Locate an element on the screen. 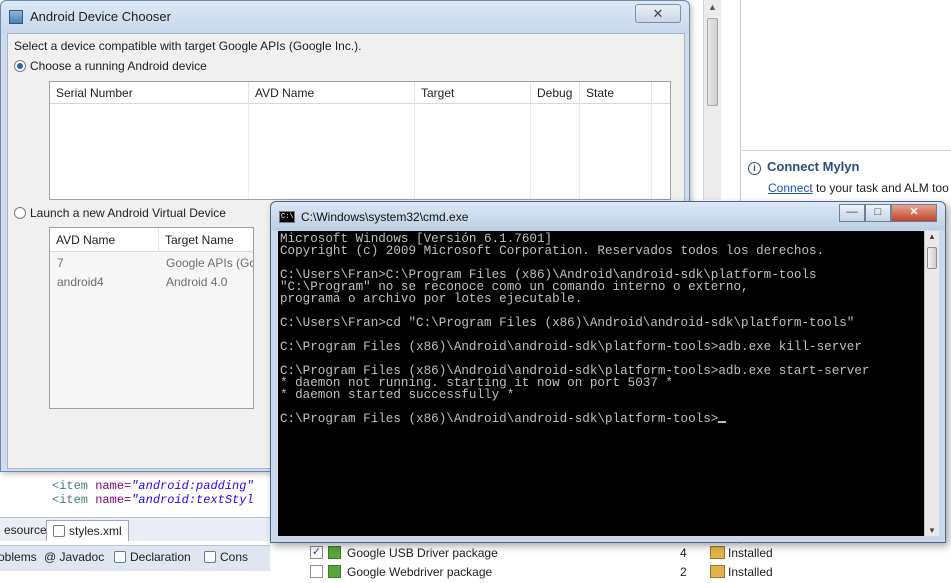  tab-javadoc: @ Javadoc is located at coordinates (74, 557).